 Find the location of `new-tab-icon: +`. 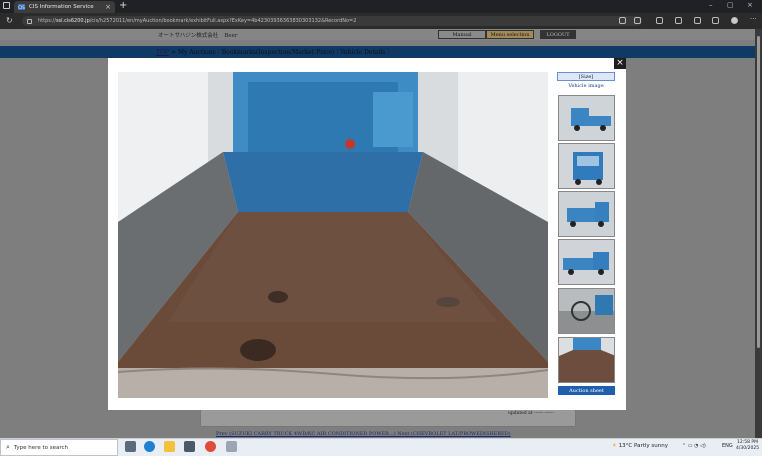

new-tab-icon: + is located at coordinates (123, 5).